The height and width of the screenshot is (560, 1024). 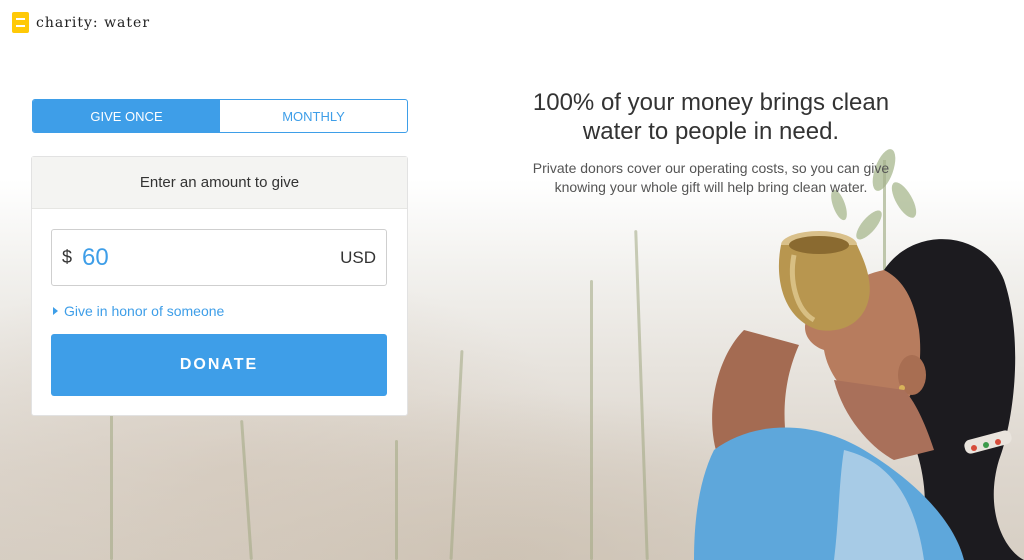 What do you see at coordinates (711, 102) in the screenshot?
I see `headline-line-1: 100% of your money brings clean` at bounding box center [711, 102].